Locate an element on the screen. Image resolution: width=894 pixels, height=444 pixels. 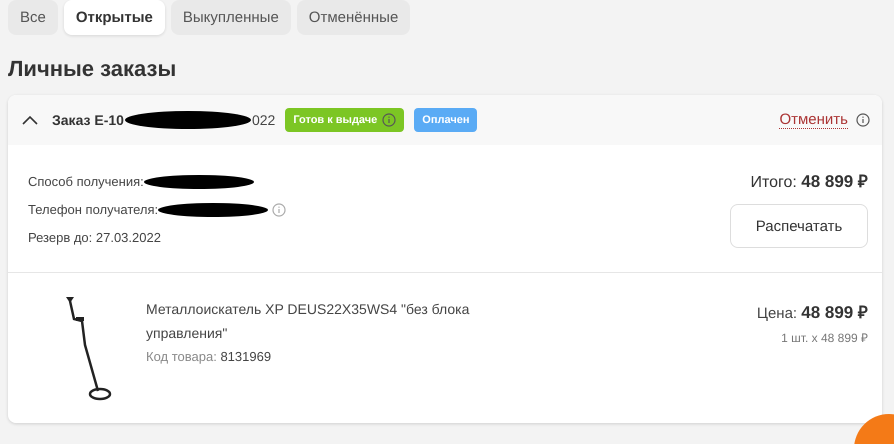
badge-label: Готов к выдаче is located at coordinates (335, 120).